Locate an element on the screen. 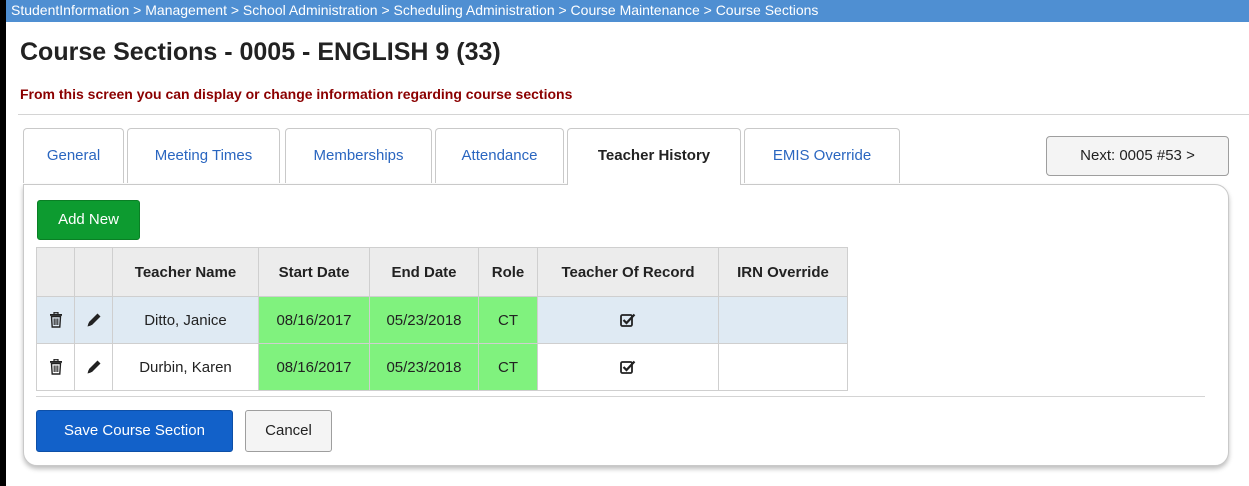 This screenshot has width=1249, height=486. teacher-name-cell: Durbin, Karen is located at coordinates (185, 367).